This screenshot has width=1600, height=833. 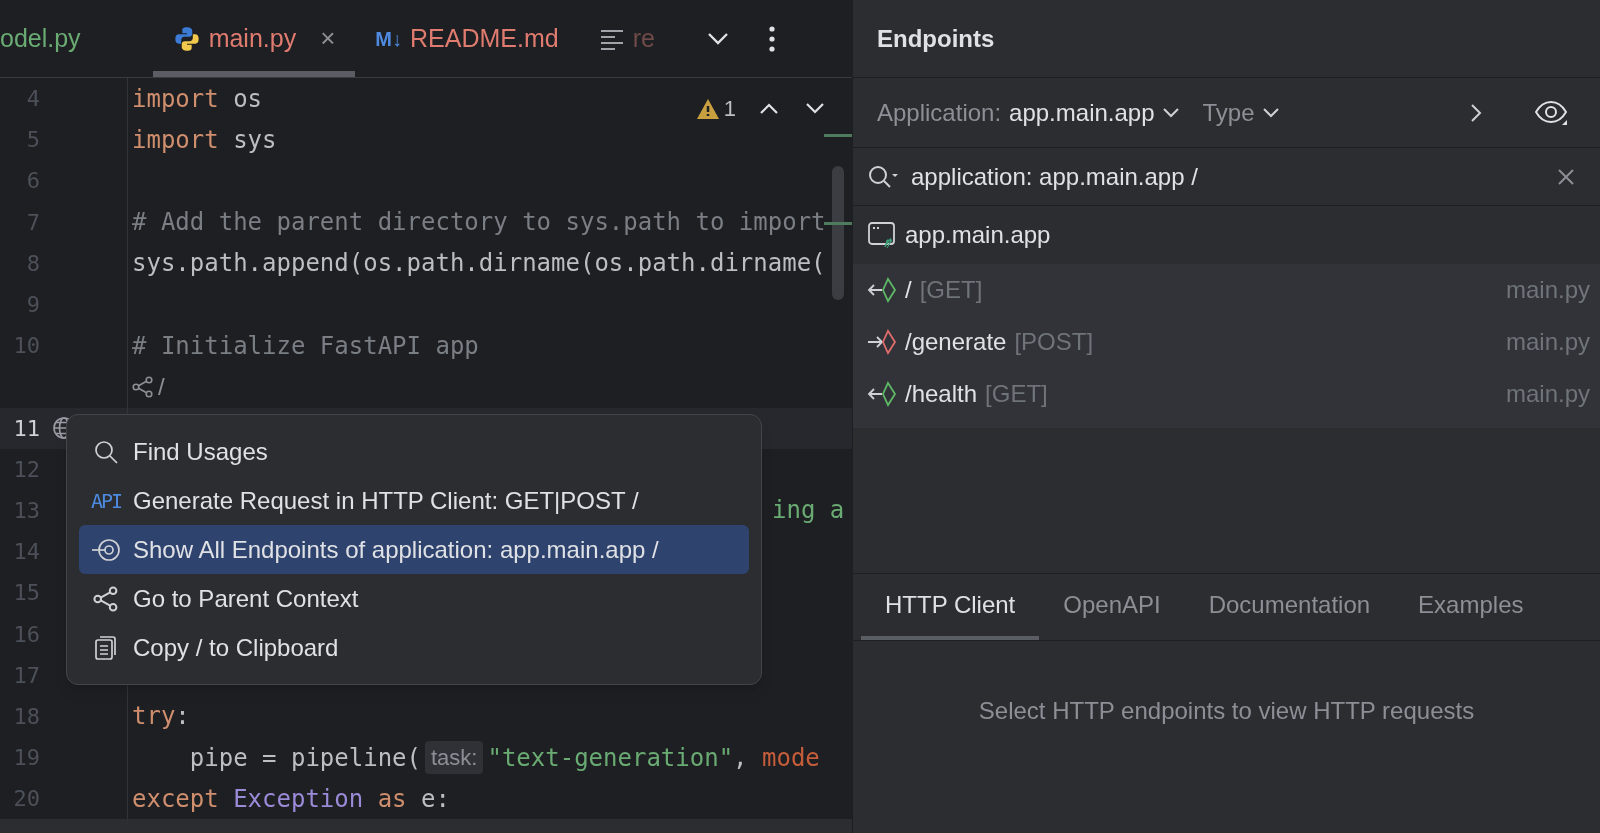 I want to click on popup-menu-item: Find Usages, so click(x=414, y=451).